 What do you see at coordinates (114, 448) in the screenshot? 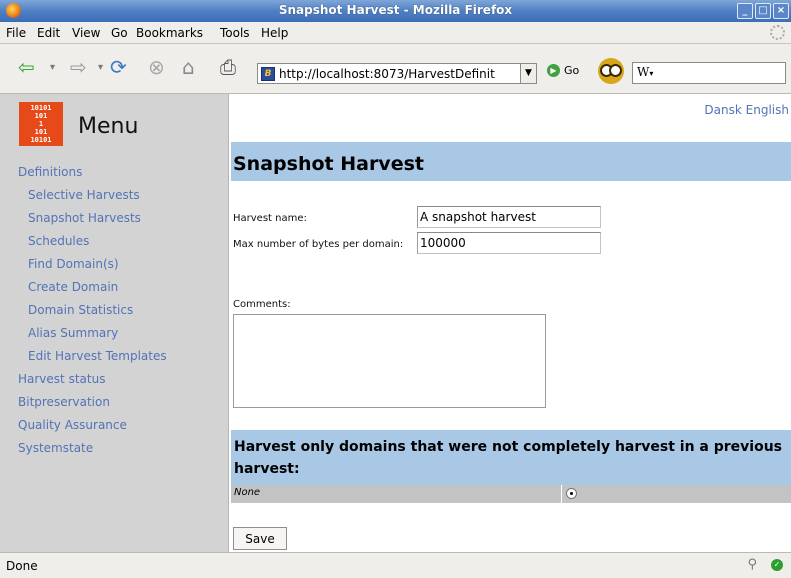
I see `sidebar-item-systemstate: Systemstate` at bounding box center [114, 448].